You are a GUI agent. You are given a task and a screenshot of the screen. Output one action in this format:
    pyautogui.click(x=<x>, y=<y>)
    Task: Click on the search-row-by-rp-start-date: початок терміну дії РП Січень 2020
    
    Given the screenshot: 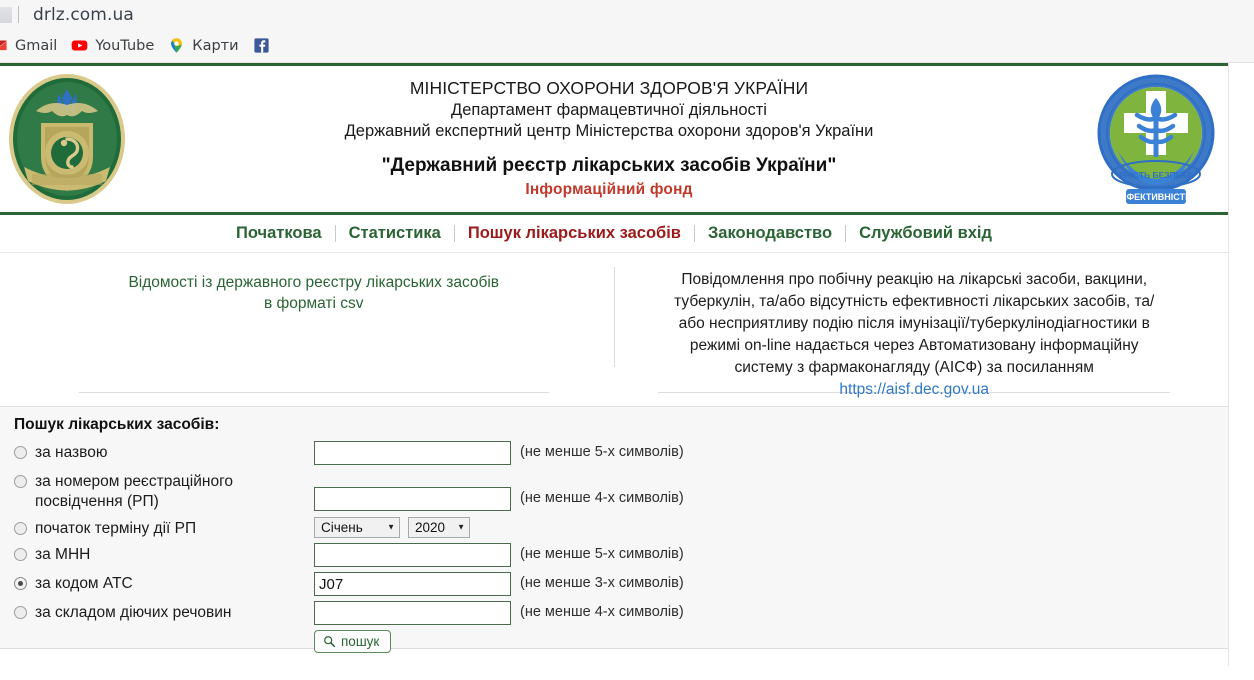 What is the action you would take?
    pyautogui.click(x=621, y=527)
    